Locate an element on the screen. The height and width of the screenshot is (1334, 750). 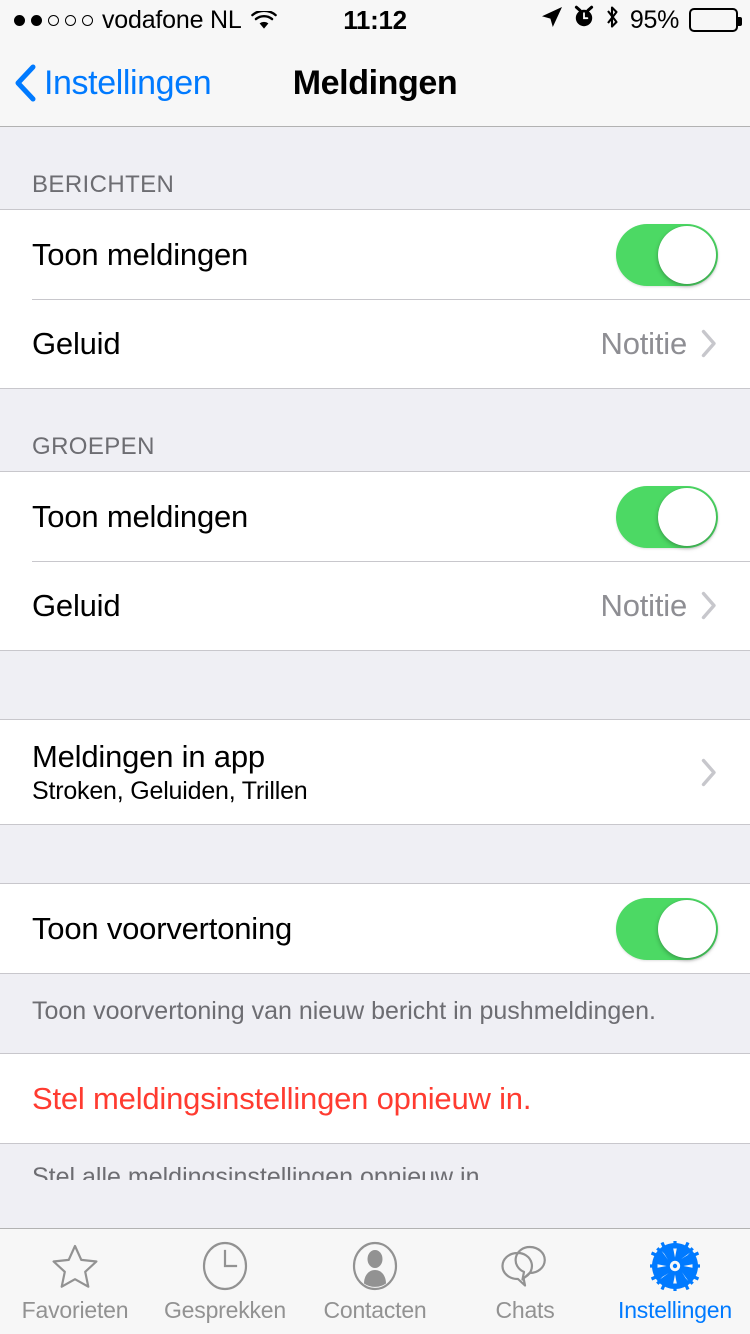
row-berichten-show-notifications: Toon meldingen is located at coordinates (375, 254).